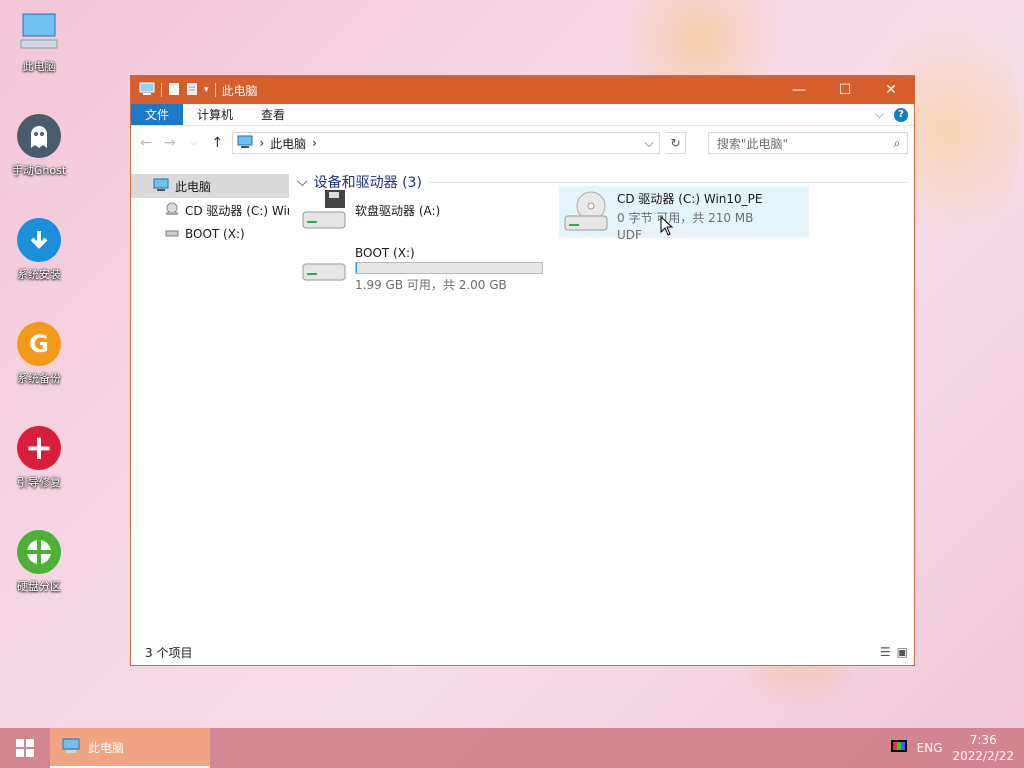 The image size is (1024, 768). What do you see at coordinates (288, 143) in the screenshot?
I see `breadcrumb-root: 此电脑` at bounding box center [288, 143].